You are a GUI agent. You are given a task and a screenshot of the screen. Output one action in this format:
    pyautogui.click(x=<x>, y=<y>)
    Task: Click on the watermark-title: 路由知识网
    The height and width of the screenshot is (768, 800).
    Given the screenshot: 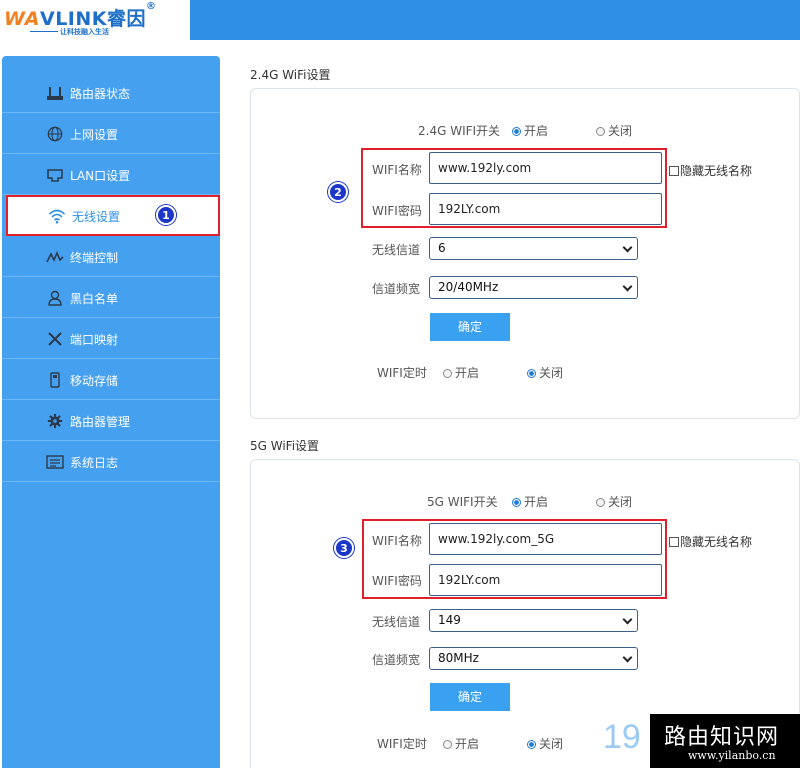 What is the action you would take?
    pyautogui.click(x=722, y=737)
    